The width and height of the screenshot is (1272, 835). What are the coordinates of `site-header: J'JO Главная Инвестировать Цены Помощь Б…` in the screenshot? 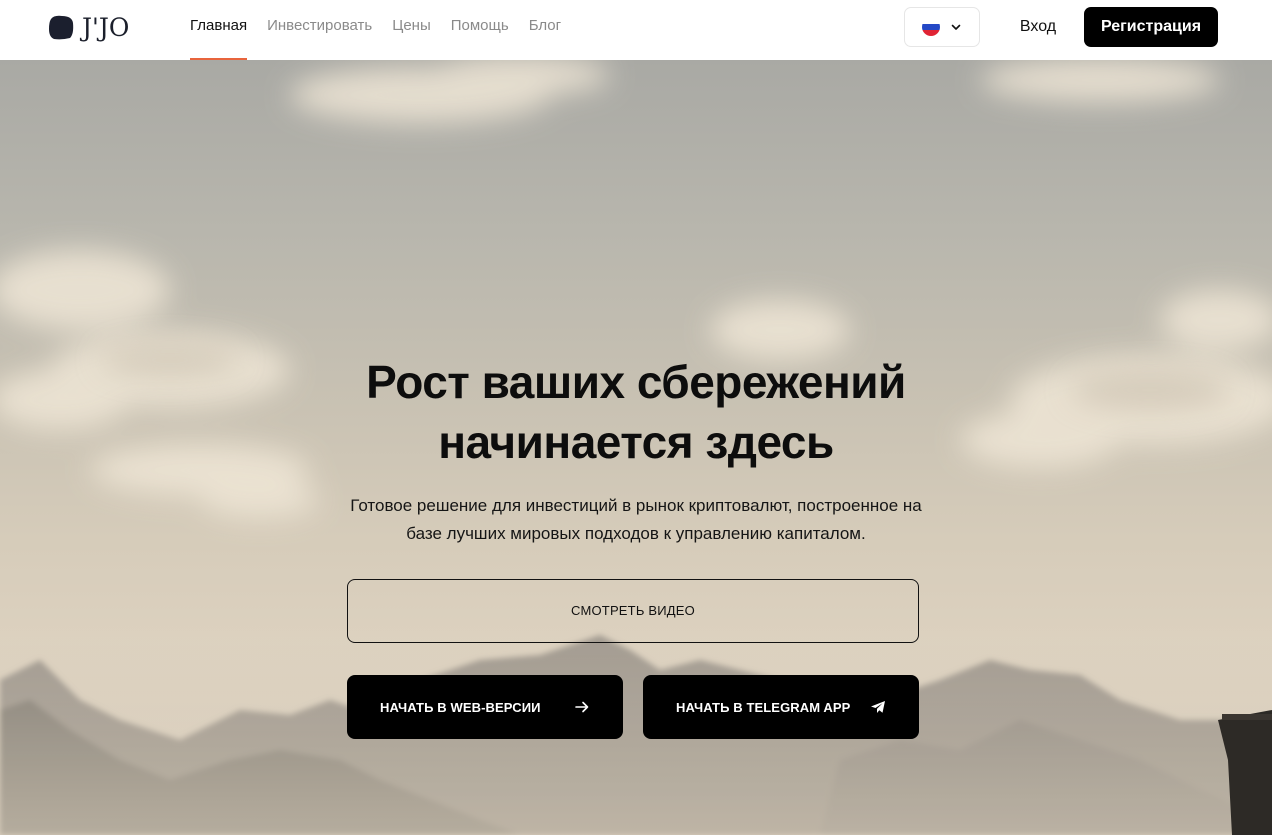 It's located at (636, 30).